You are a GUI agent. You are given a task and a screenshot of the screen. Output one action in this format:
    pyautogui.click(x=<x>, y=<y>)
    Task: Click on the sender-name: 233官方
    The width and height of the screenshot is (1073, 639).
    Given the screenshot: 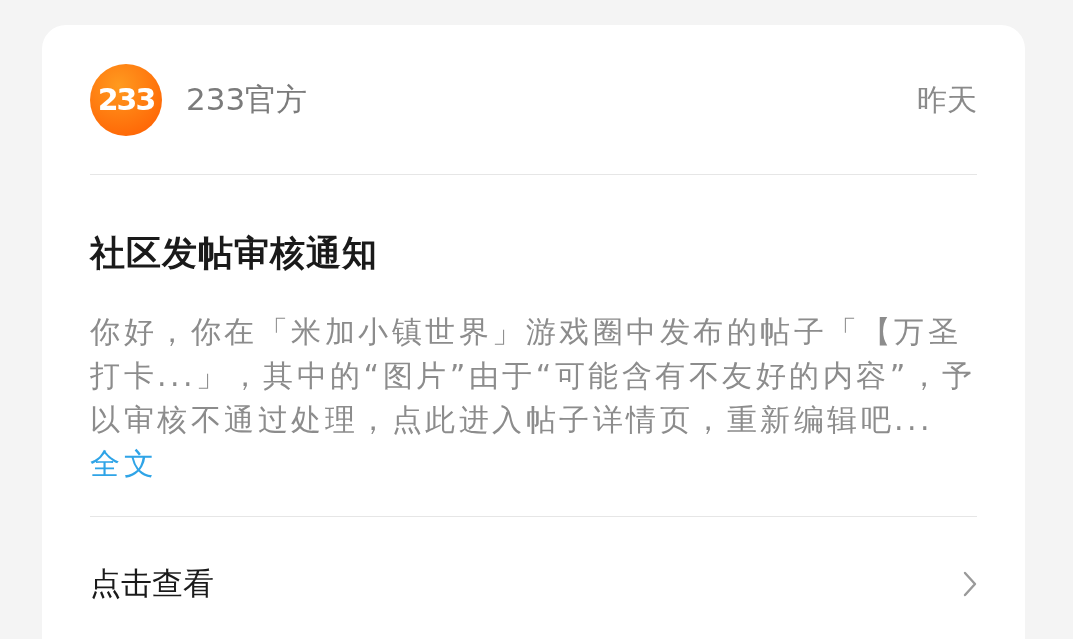 What is the action you would take?
    pyautogui.click(x=247, y=100)
    